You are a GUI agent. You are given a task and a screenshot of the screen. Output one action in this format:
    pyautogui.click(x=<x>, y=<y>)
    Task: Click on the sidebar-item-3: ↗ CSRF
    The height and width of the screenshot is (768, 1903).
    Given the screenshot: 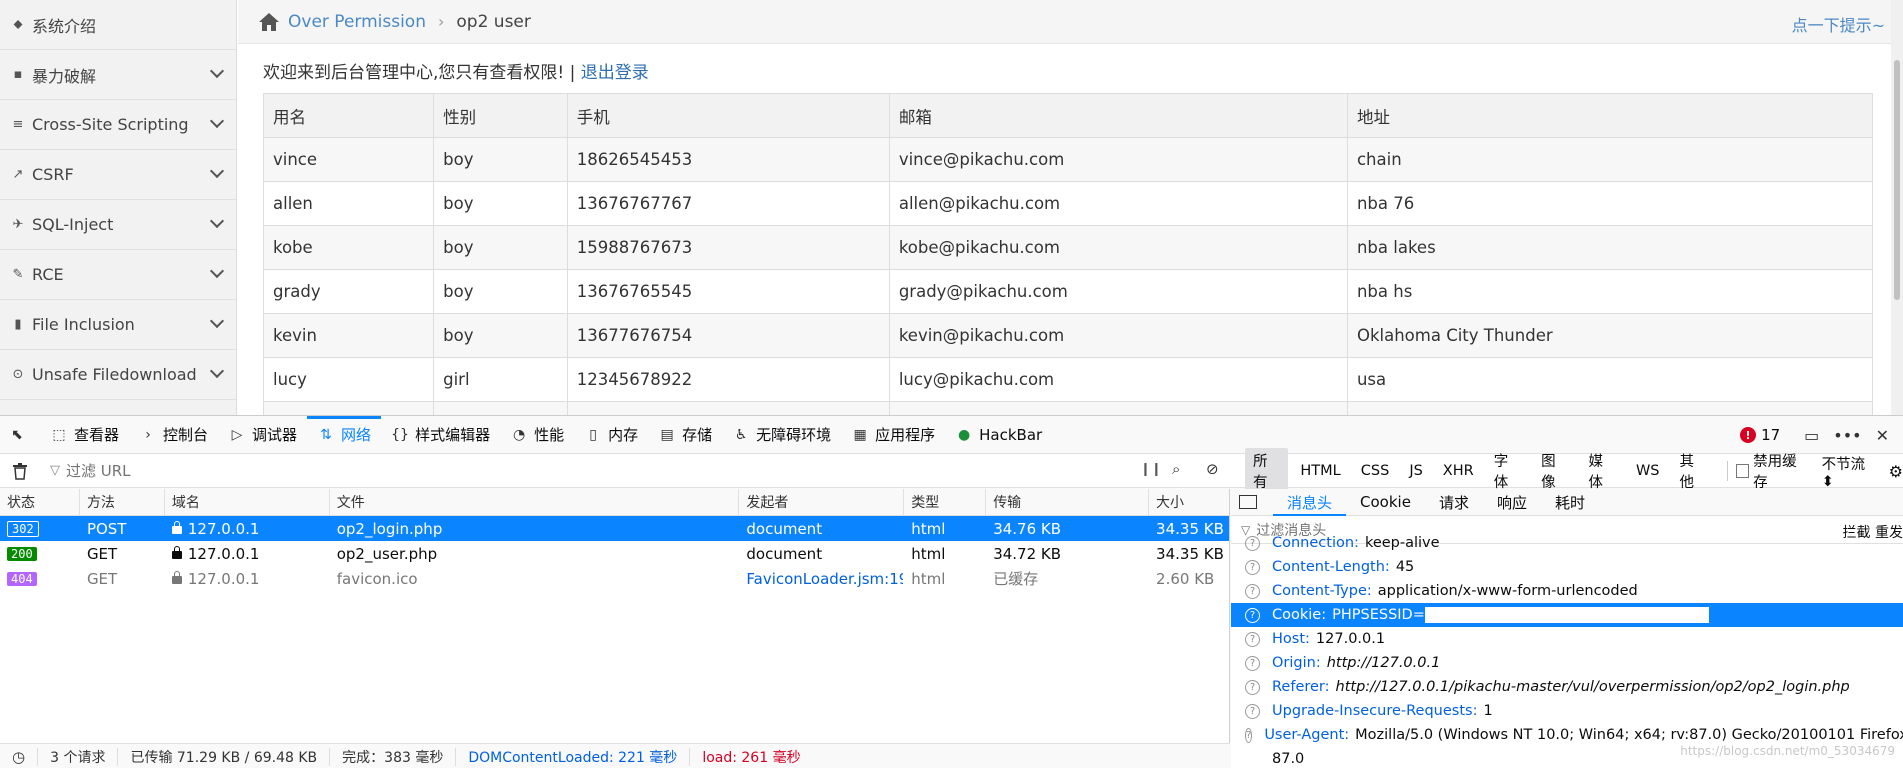 What is the action you would take?
    pyautogui.click(x=118, y=175)
    